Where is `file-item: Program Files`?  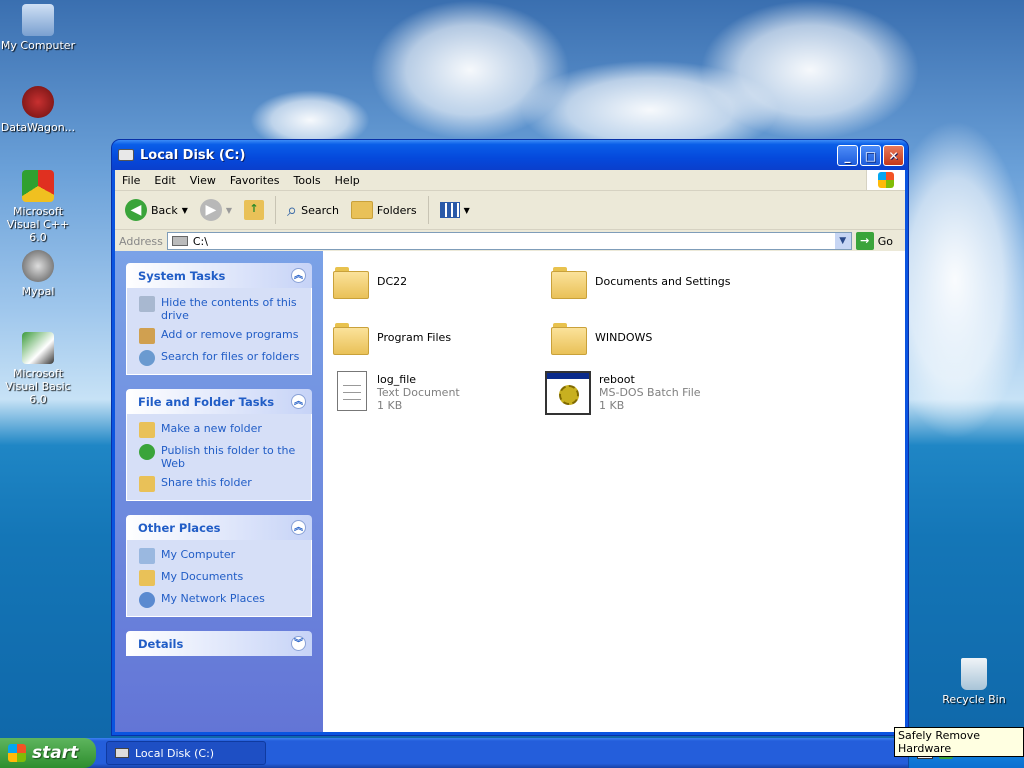
file-item: Program Files is located at coordinates (438, 337).